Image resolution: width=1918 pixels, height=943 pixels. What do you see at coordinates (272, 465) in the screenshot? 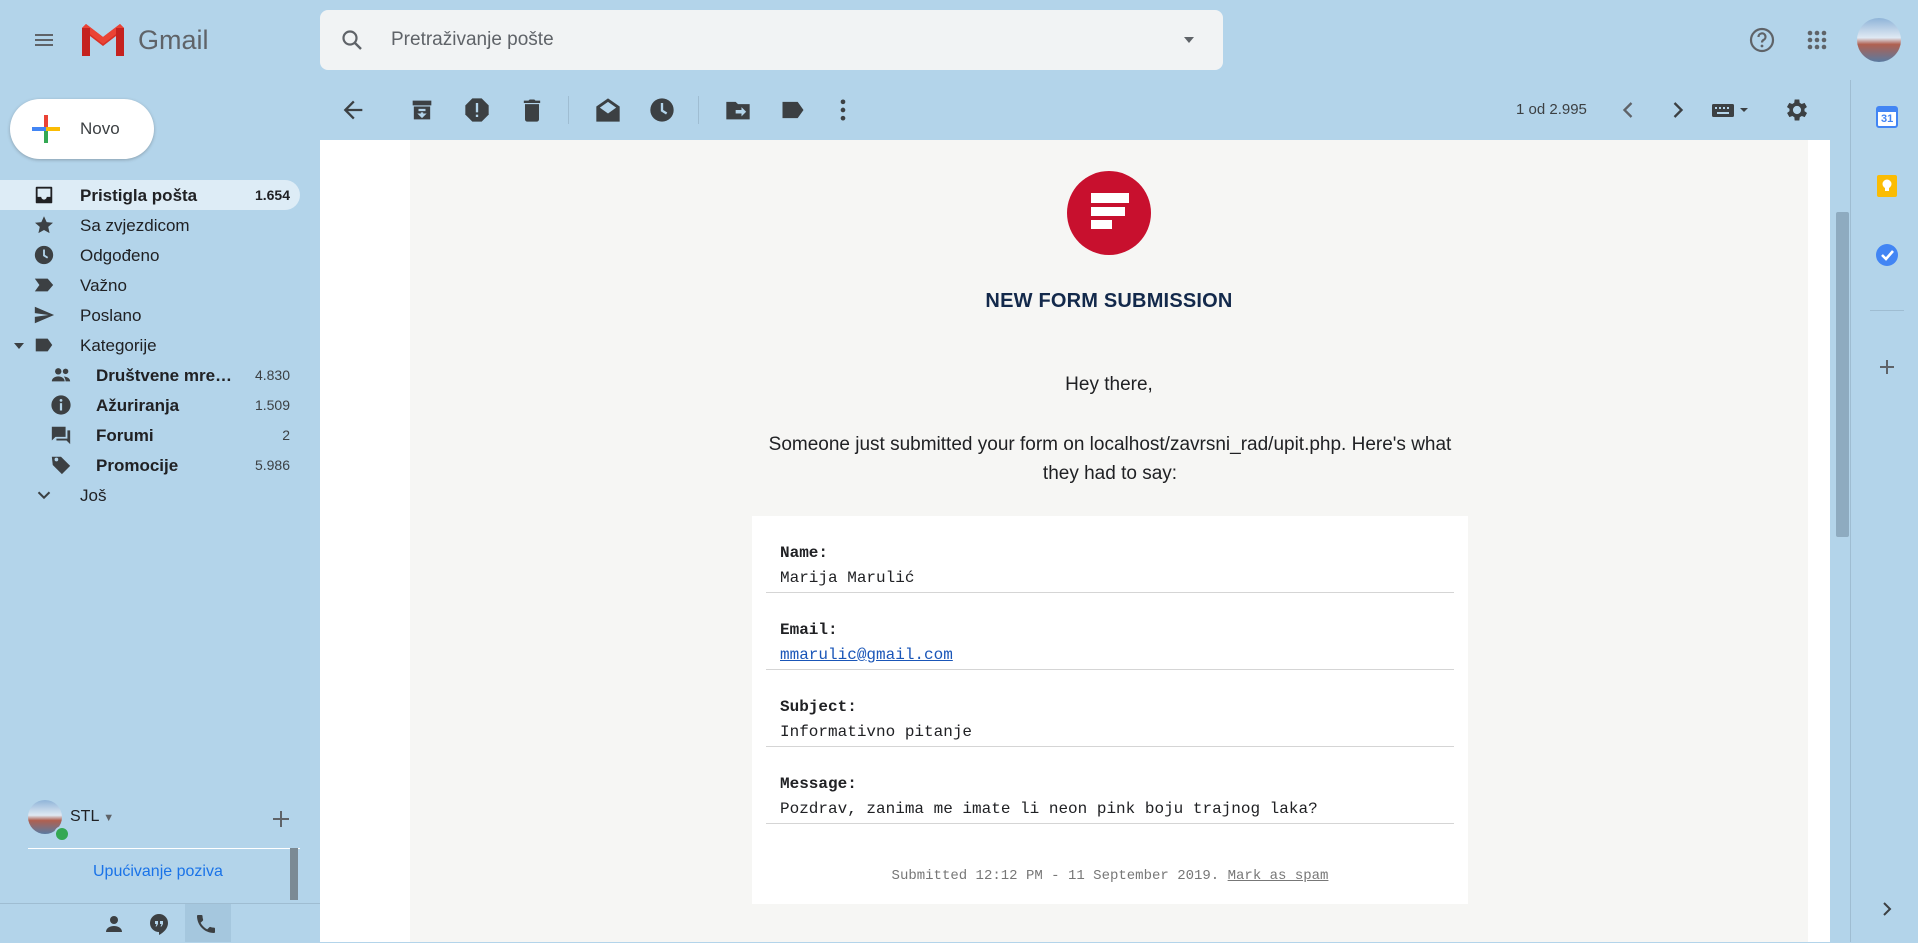
I see `unread-count: 5.986` at bounding box center [272, 465].